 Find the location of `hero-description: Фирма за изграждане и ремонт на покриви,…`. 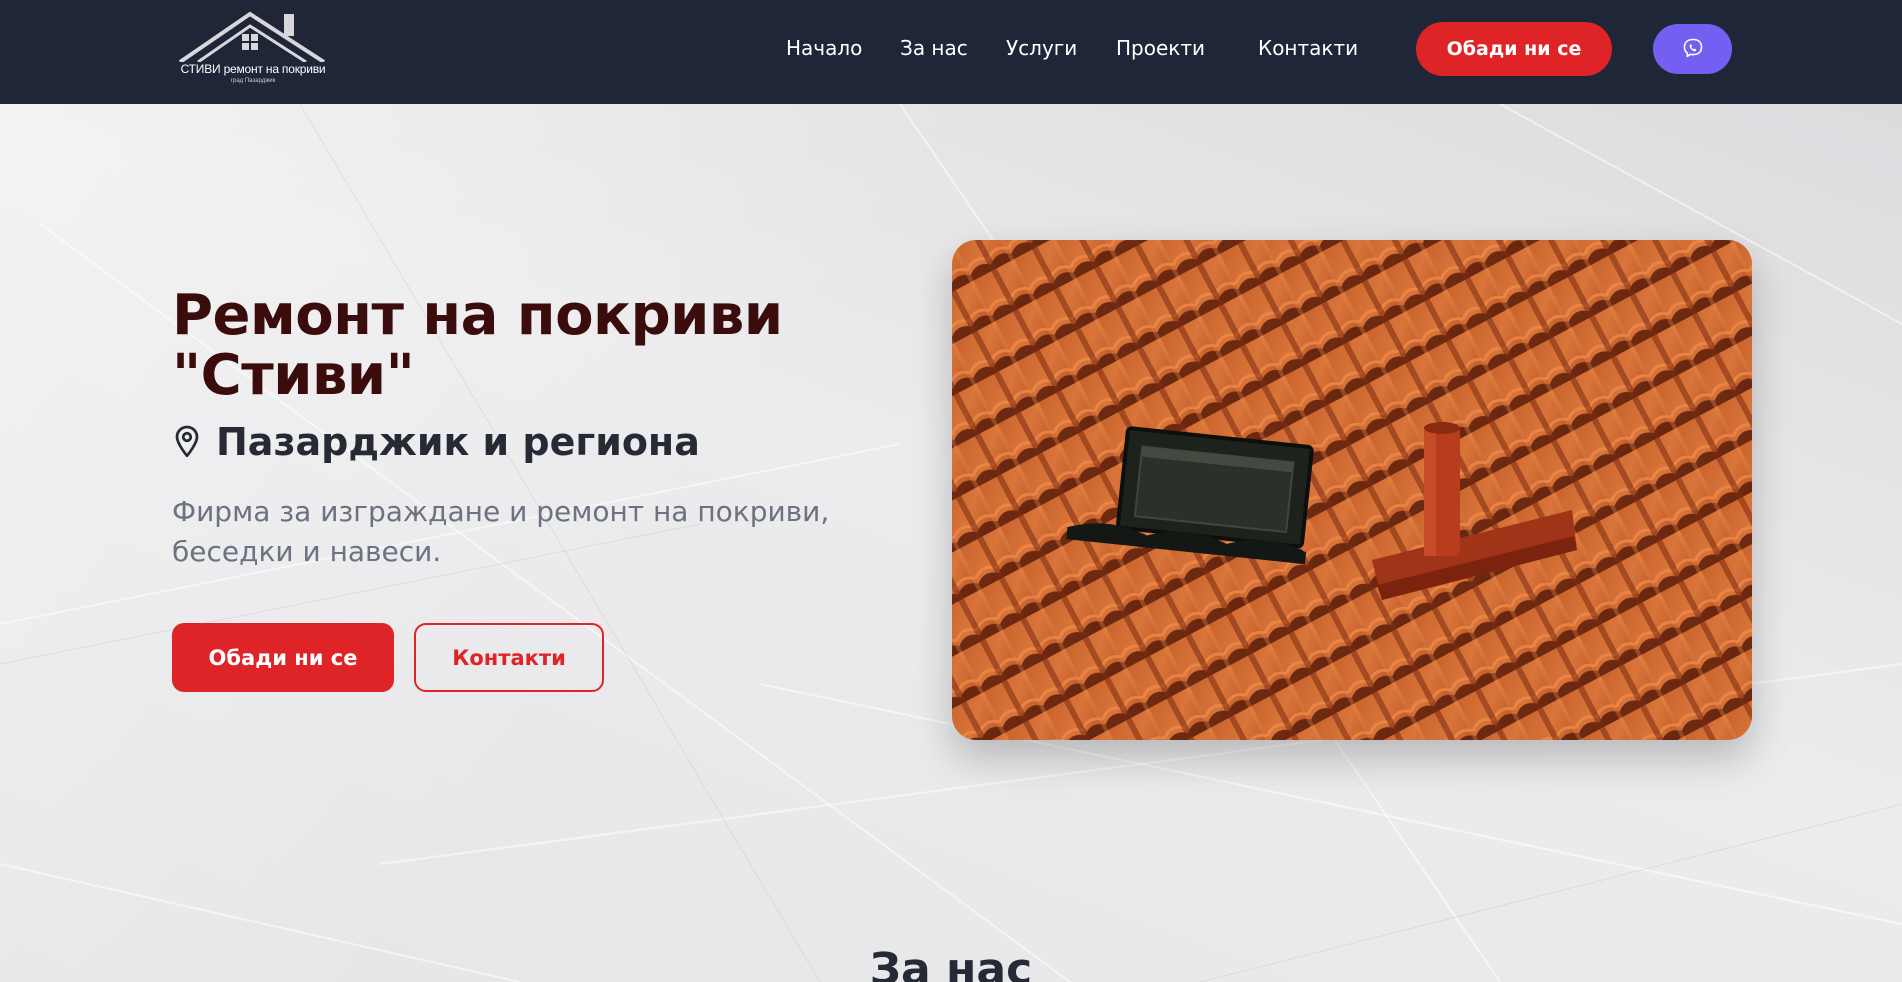

hero-description: Фирма за изграждане и ремонт на покриви,… is located at coordinates (501, 531).